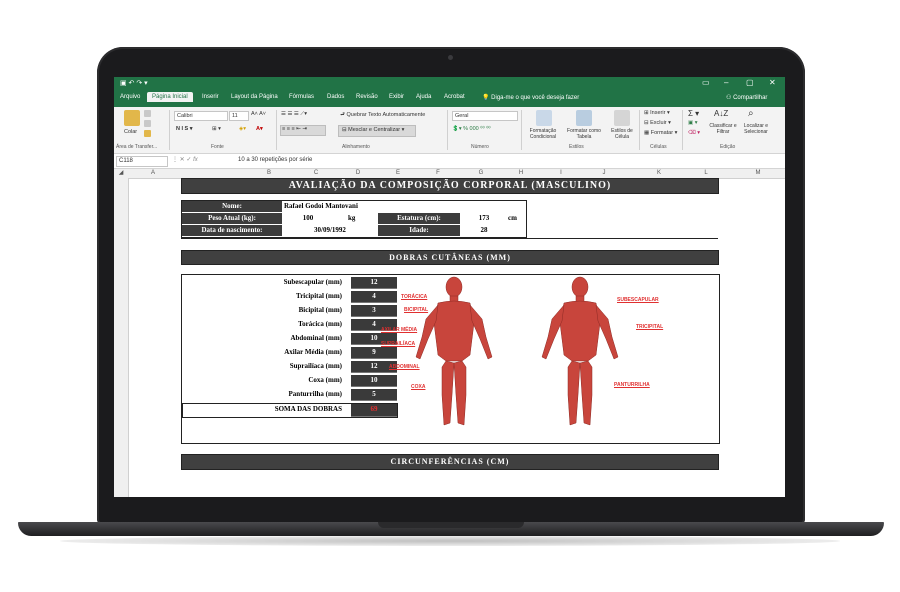 The image size is (900, 592). What do you see at coordinates (254, 97) in the screenshot?
I see `tab-layout: Layout da Página` at bounding box center [254, 97].